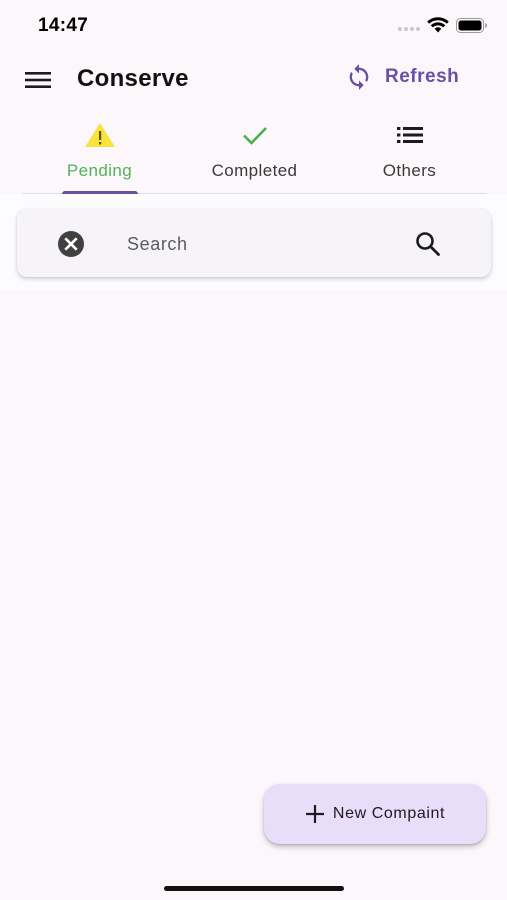 The image size is (507, 900). Describe the element at coordinates (253, 25) in the screenshot. I see `status-bar: 14:47` at that location.